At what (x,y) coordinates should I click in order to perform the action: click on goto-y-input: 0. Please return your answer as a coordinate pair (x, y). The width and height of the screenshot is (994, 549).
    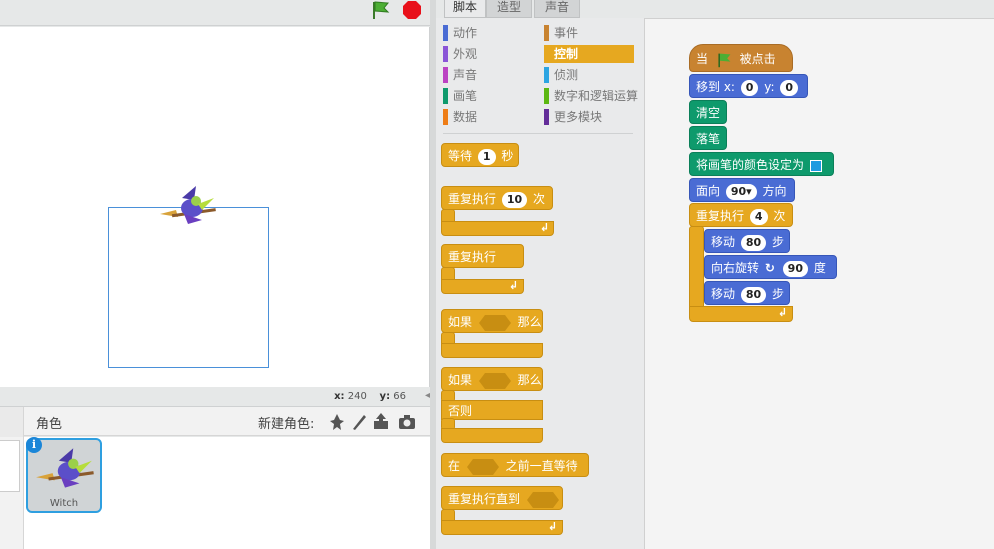
    Looking at the image, I should click on (789, 87).